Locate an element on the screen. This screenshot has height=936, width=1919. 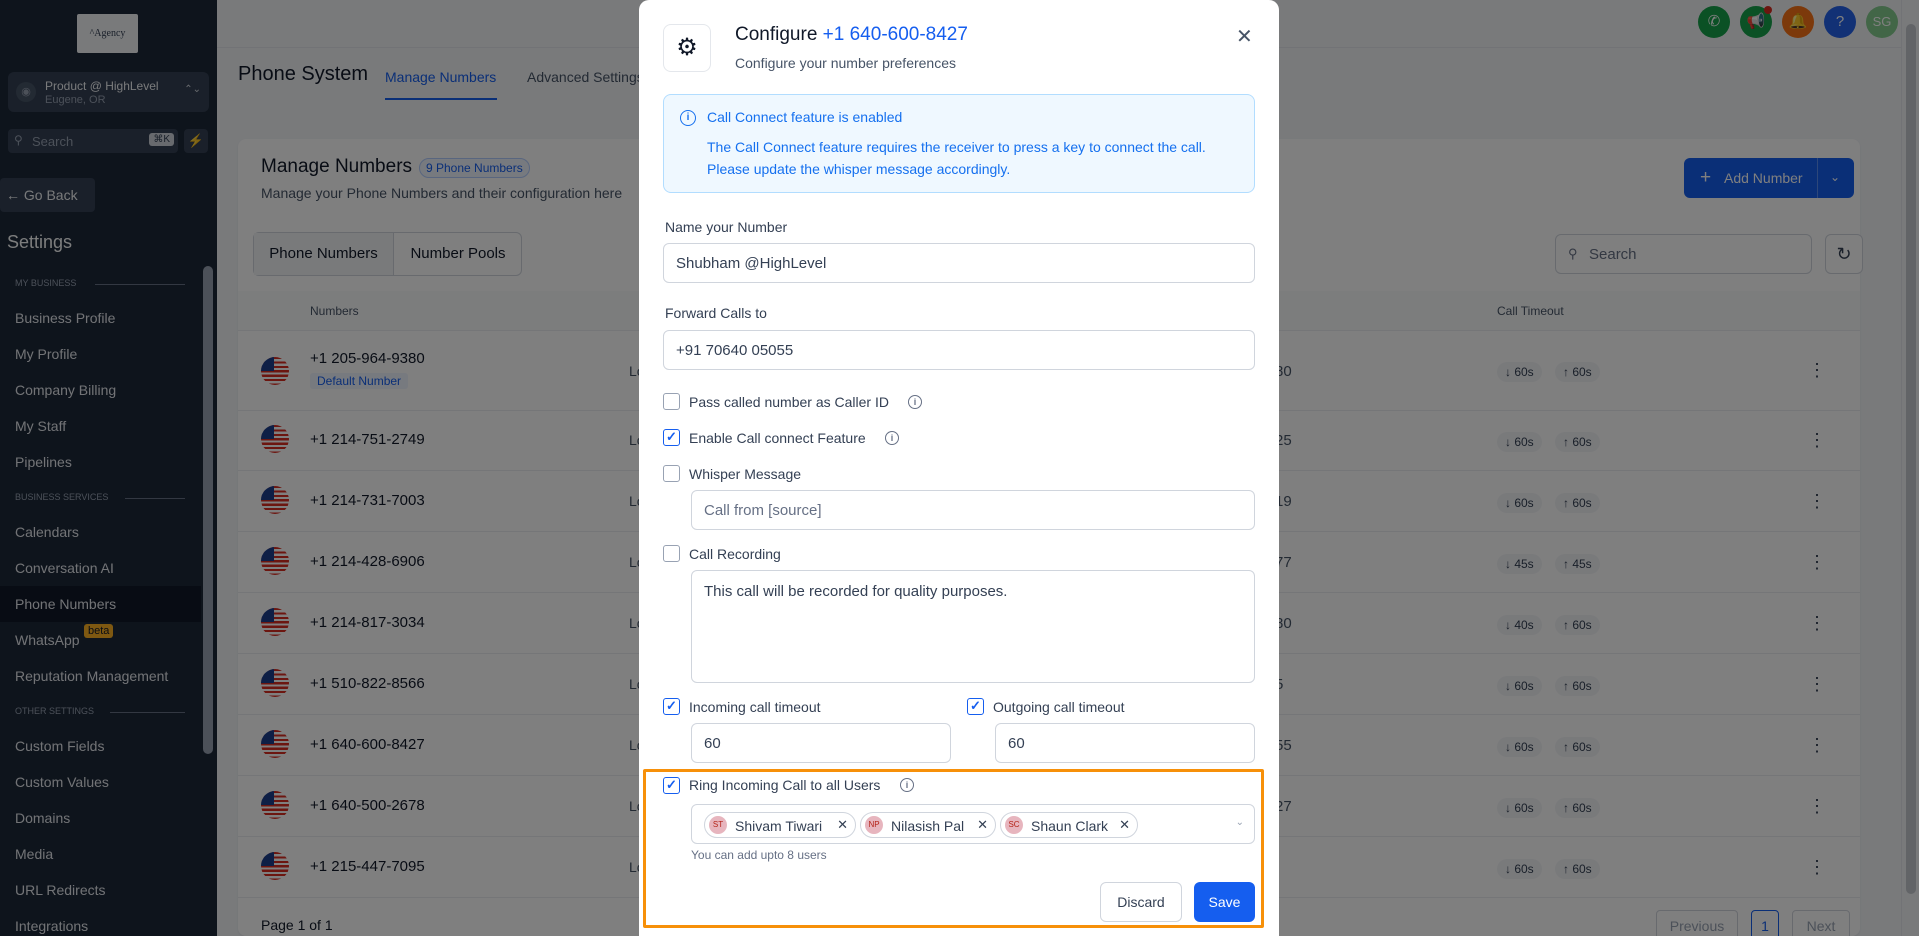
user-chip-name: Shaun Clark is located at coordinates (1070, 826).